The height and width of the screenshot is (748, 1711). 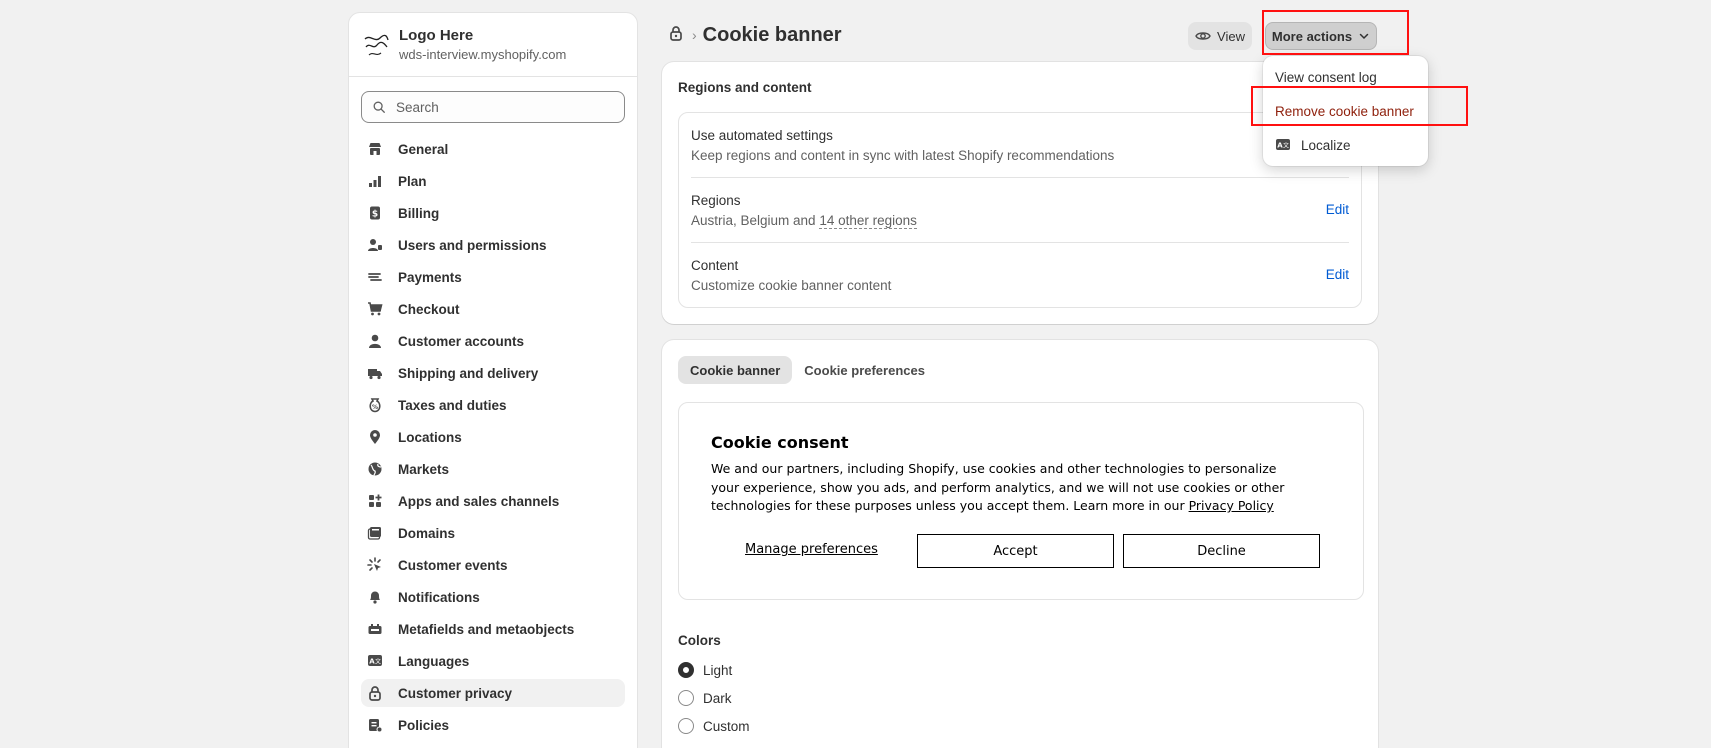 I want to click on store-switcher: Logo Here wds-interview.myshopify.com, so click(x=493, y=45).